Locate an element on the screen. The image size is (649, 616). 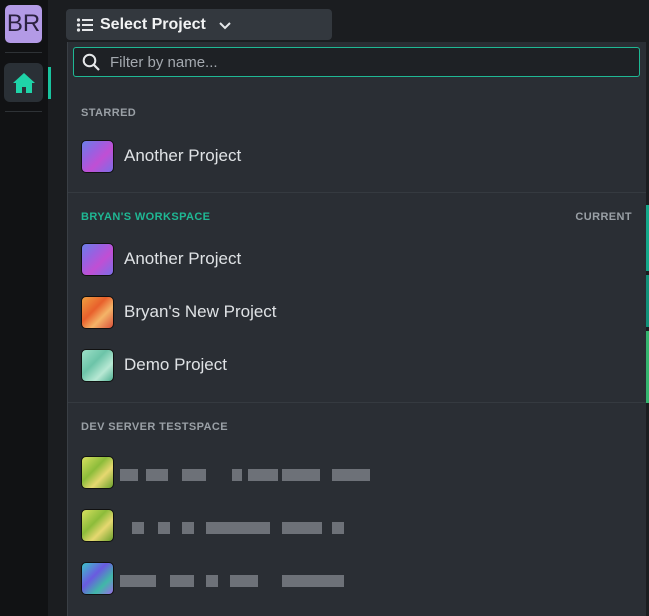
select-project-label: Select Project is located at coordinates (153, 24).